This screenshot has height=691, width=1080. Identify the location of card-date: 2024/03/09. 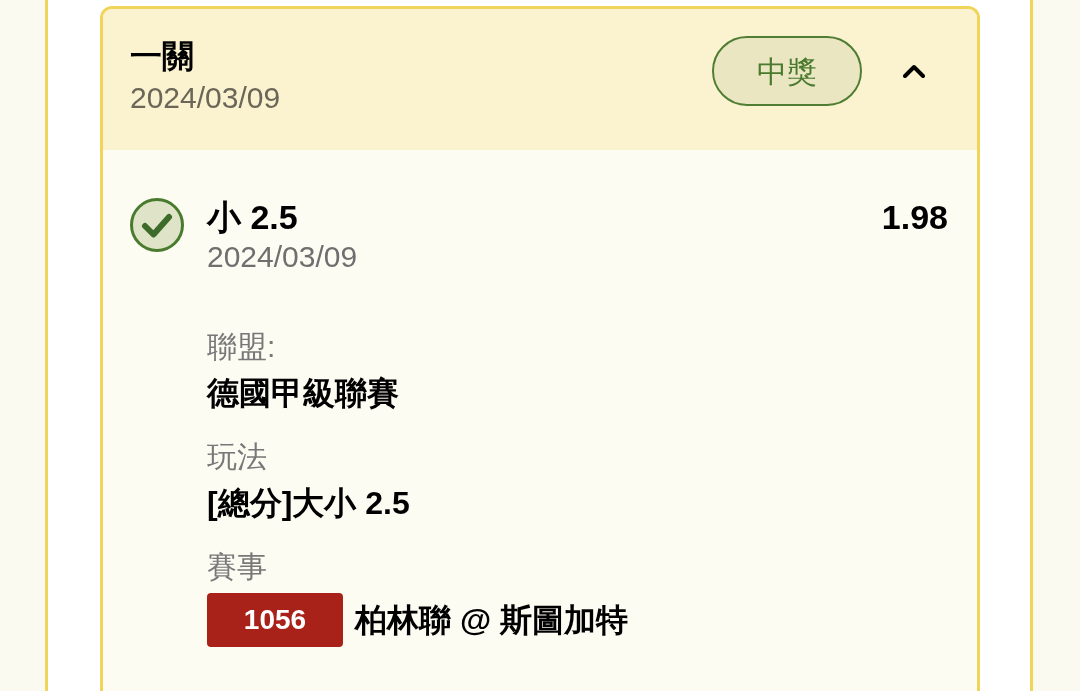
(205, 98).